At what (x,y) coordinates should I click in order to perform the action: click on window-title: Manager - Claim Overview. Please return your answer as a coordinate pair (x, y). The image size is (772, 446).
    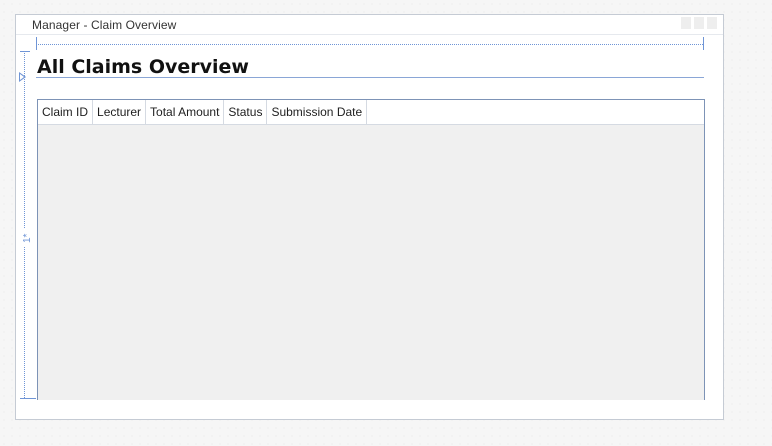
    Looking at the image, I should click on (104, 25).